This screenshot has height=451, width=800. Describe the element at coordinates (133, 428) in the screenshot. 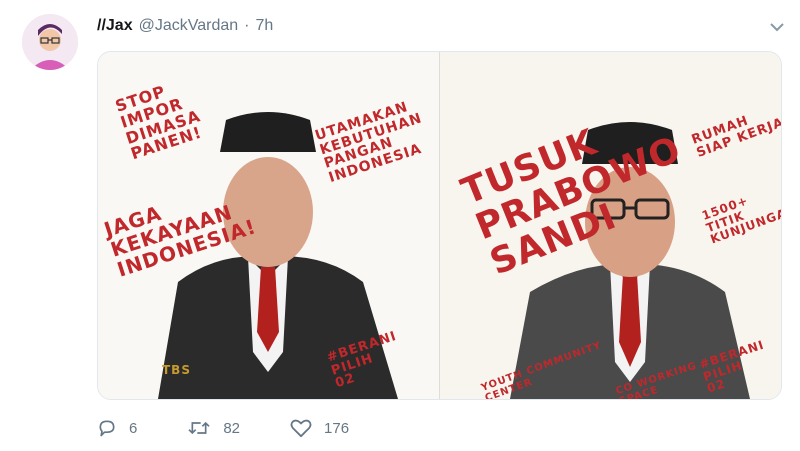

I see `reply-count: 6` at that location.